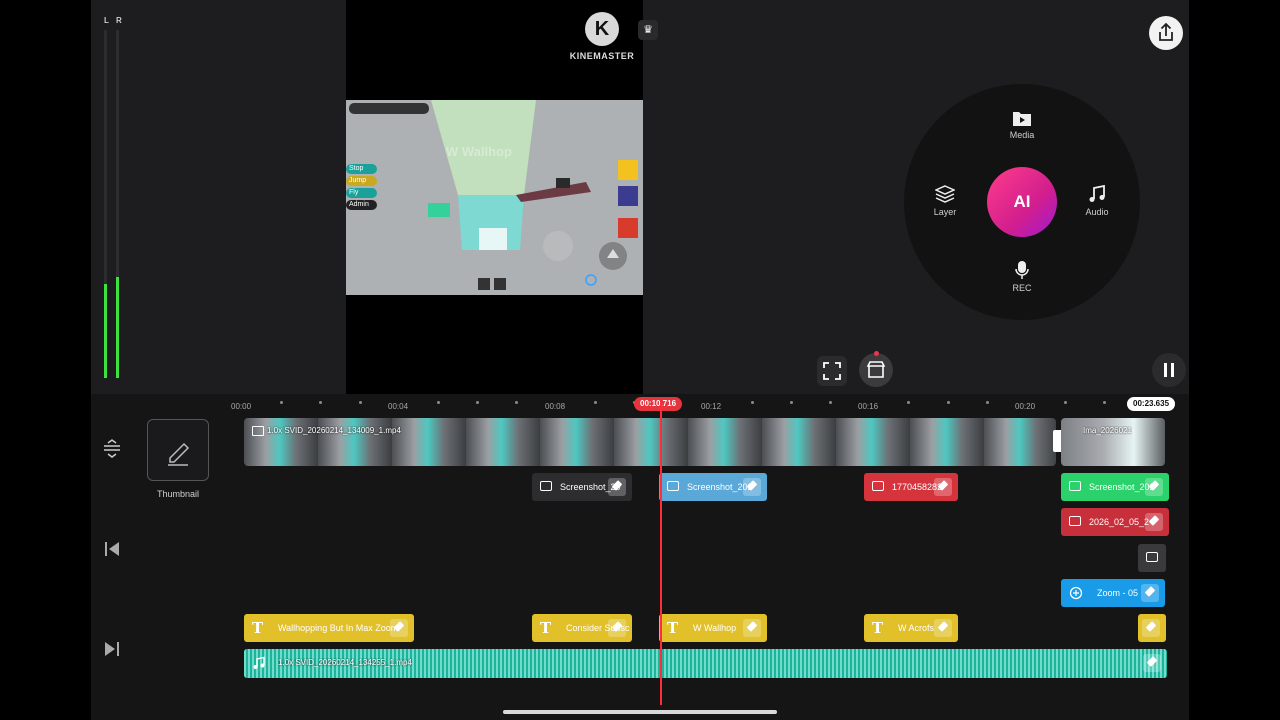 This screenshot has height=720, width=1280. I want to click on share-icon, so click(1166, 31).